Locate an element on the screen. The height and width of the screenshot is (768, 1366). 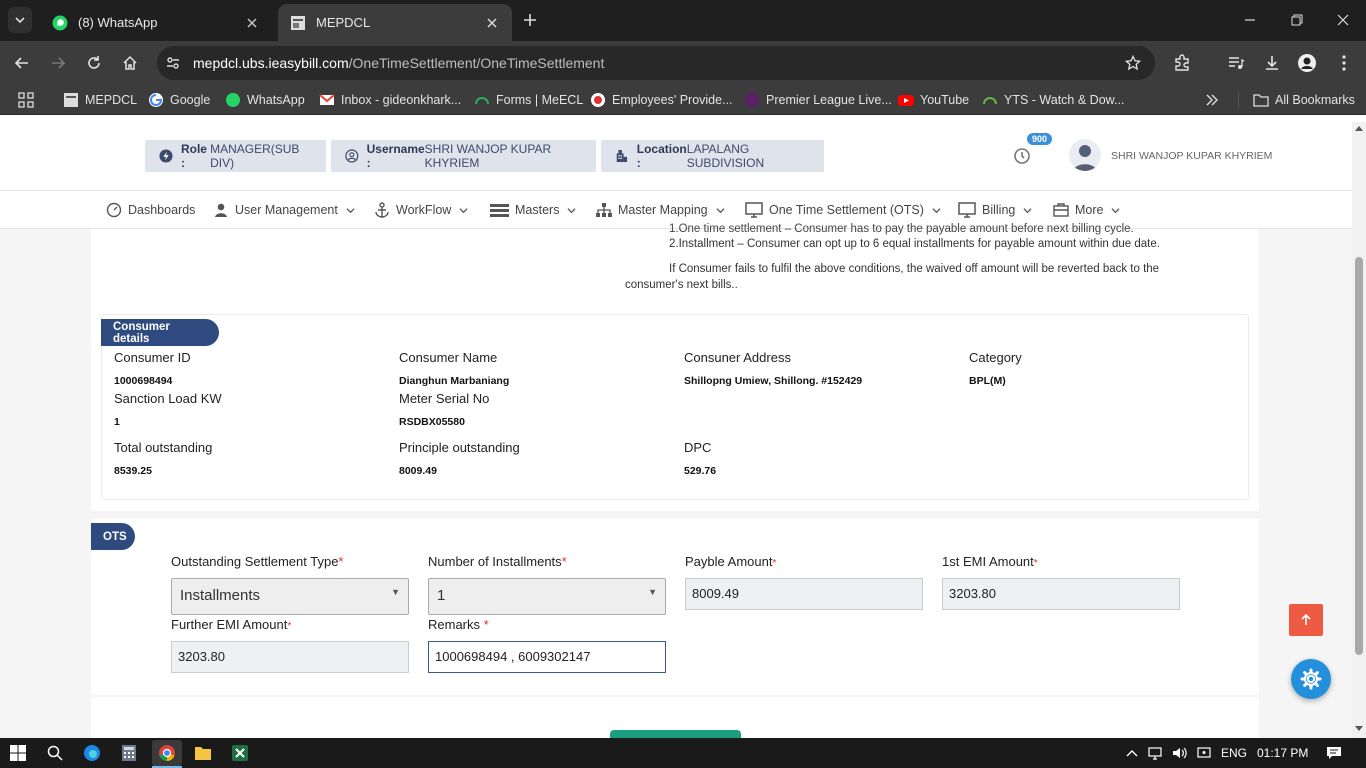
bookmark-mepdcl: MEPDCL is located at coordinates (100, 100).